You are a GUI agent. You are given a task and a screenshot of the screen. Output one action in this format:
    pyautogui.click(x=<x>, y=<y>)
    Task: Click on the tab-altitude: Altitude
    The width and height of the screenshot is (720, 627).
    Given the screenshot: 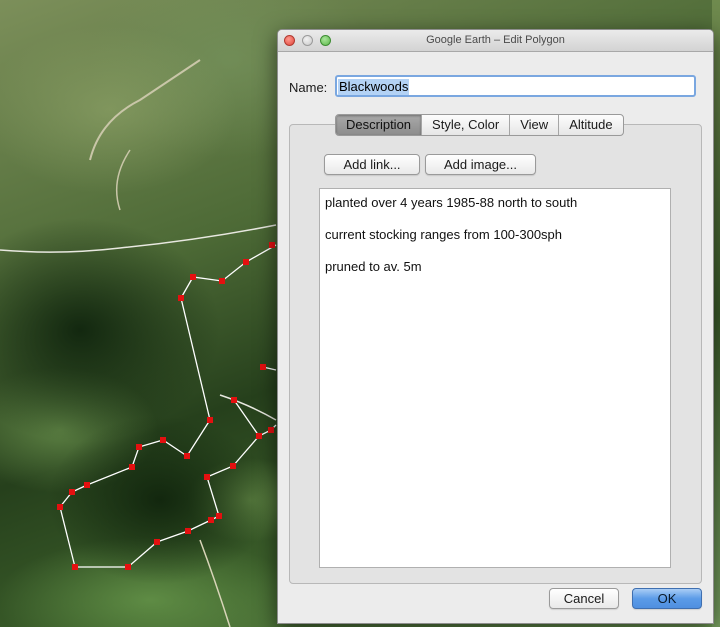 What is the action you would take?
    pyautogui.click(x=590, y=125)
    